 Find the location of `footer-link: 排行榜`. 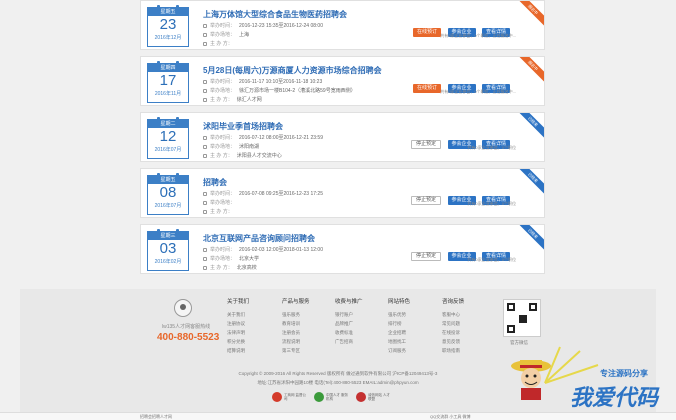

footer-link: 排行榜 is located at coordinates (399, 323).